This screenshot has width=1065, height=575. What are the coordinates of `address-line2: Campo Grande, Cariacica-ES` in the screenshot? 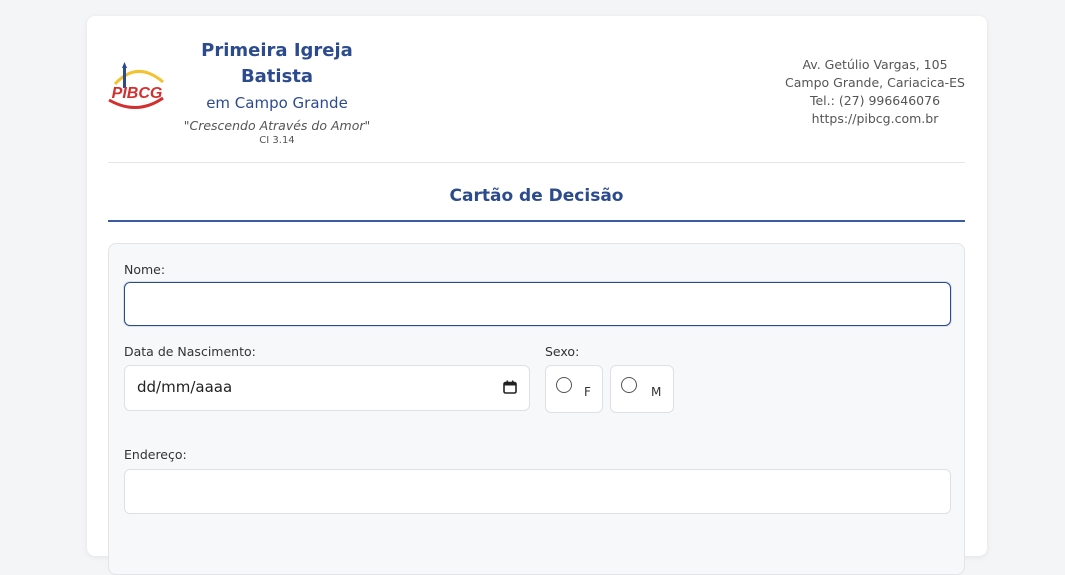 It's located at (875, 82).